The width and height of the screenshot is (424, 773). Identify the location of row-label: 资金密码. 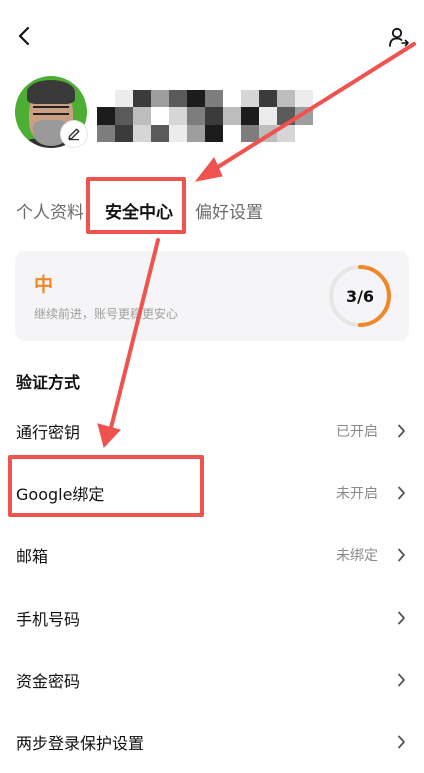
(48, 681).